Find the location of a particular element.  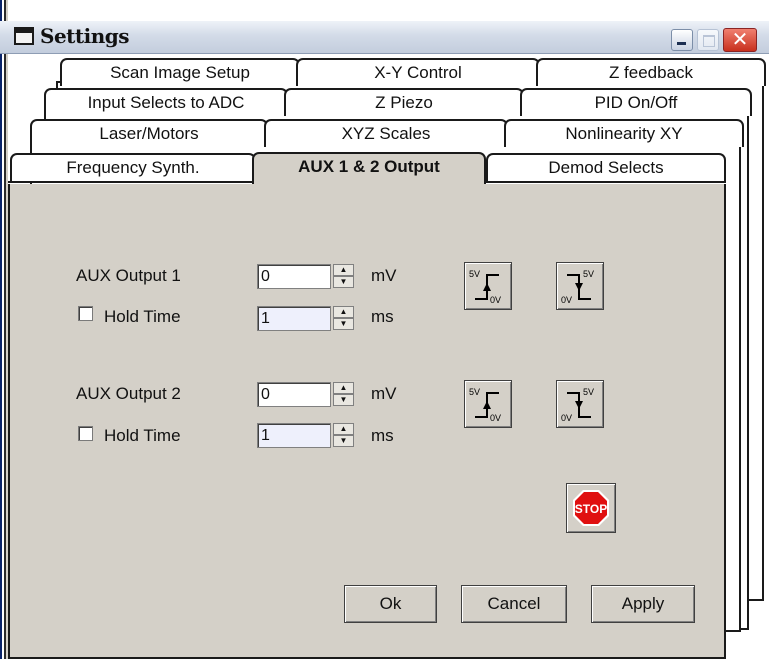

tab-z-feedback: Z feedback is located at coordinates (651, 72).